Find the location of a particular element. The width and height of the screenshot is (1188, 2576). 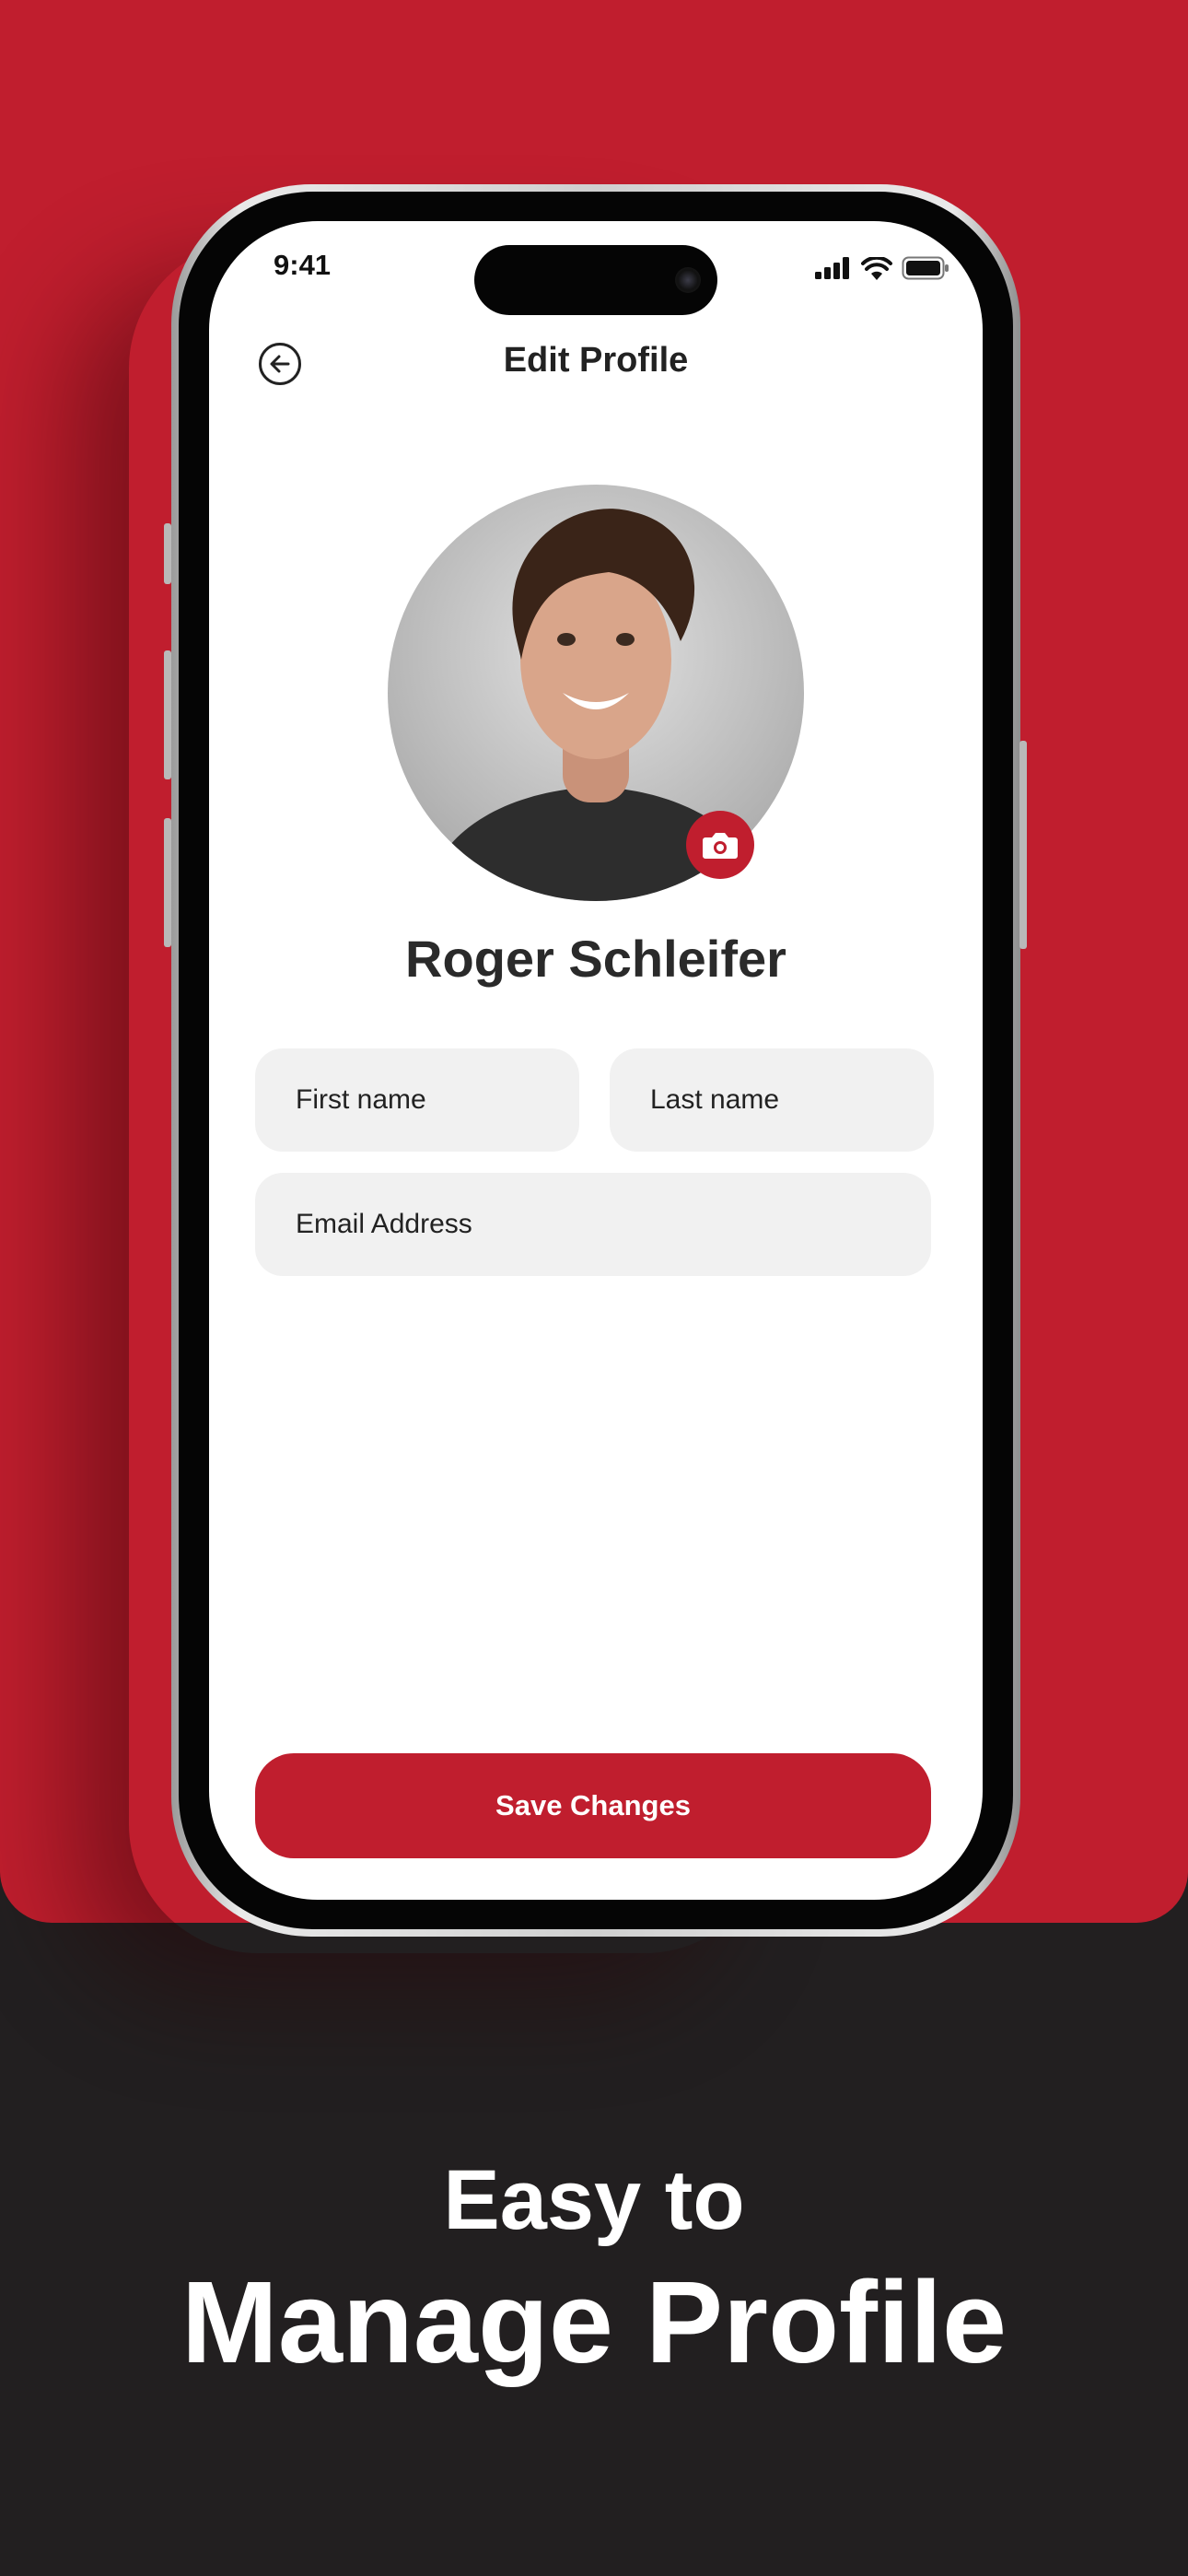

last-name-placeholder: Last name is located at coordinates (715, 1099).